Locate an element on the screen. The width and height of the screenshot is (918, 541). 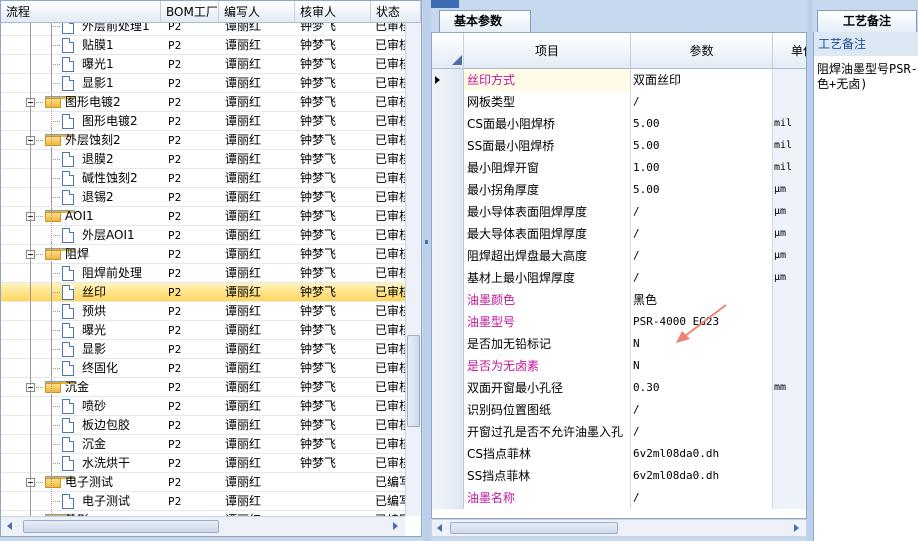
tree-item-row: 预烘P2谭丽红钟梦飞已审核 is located at coordinates (203, 311).